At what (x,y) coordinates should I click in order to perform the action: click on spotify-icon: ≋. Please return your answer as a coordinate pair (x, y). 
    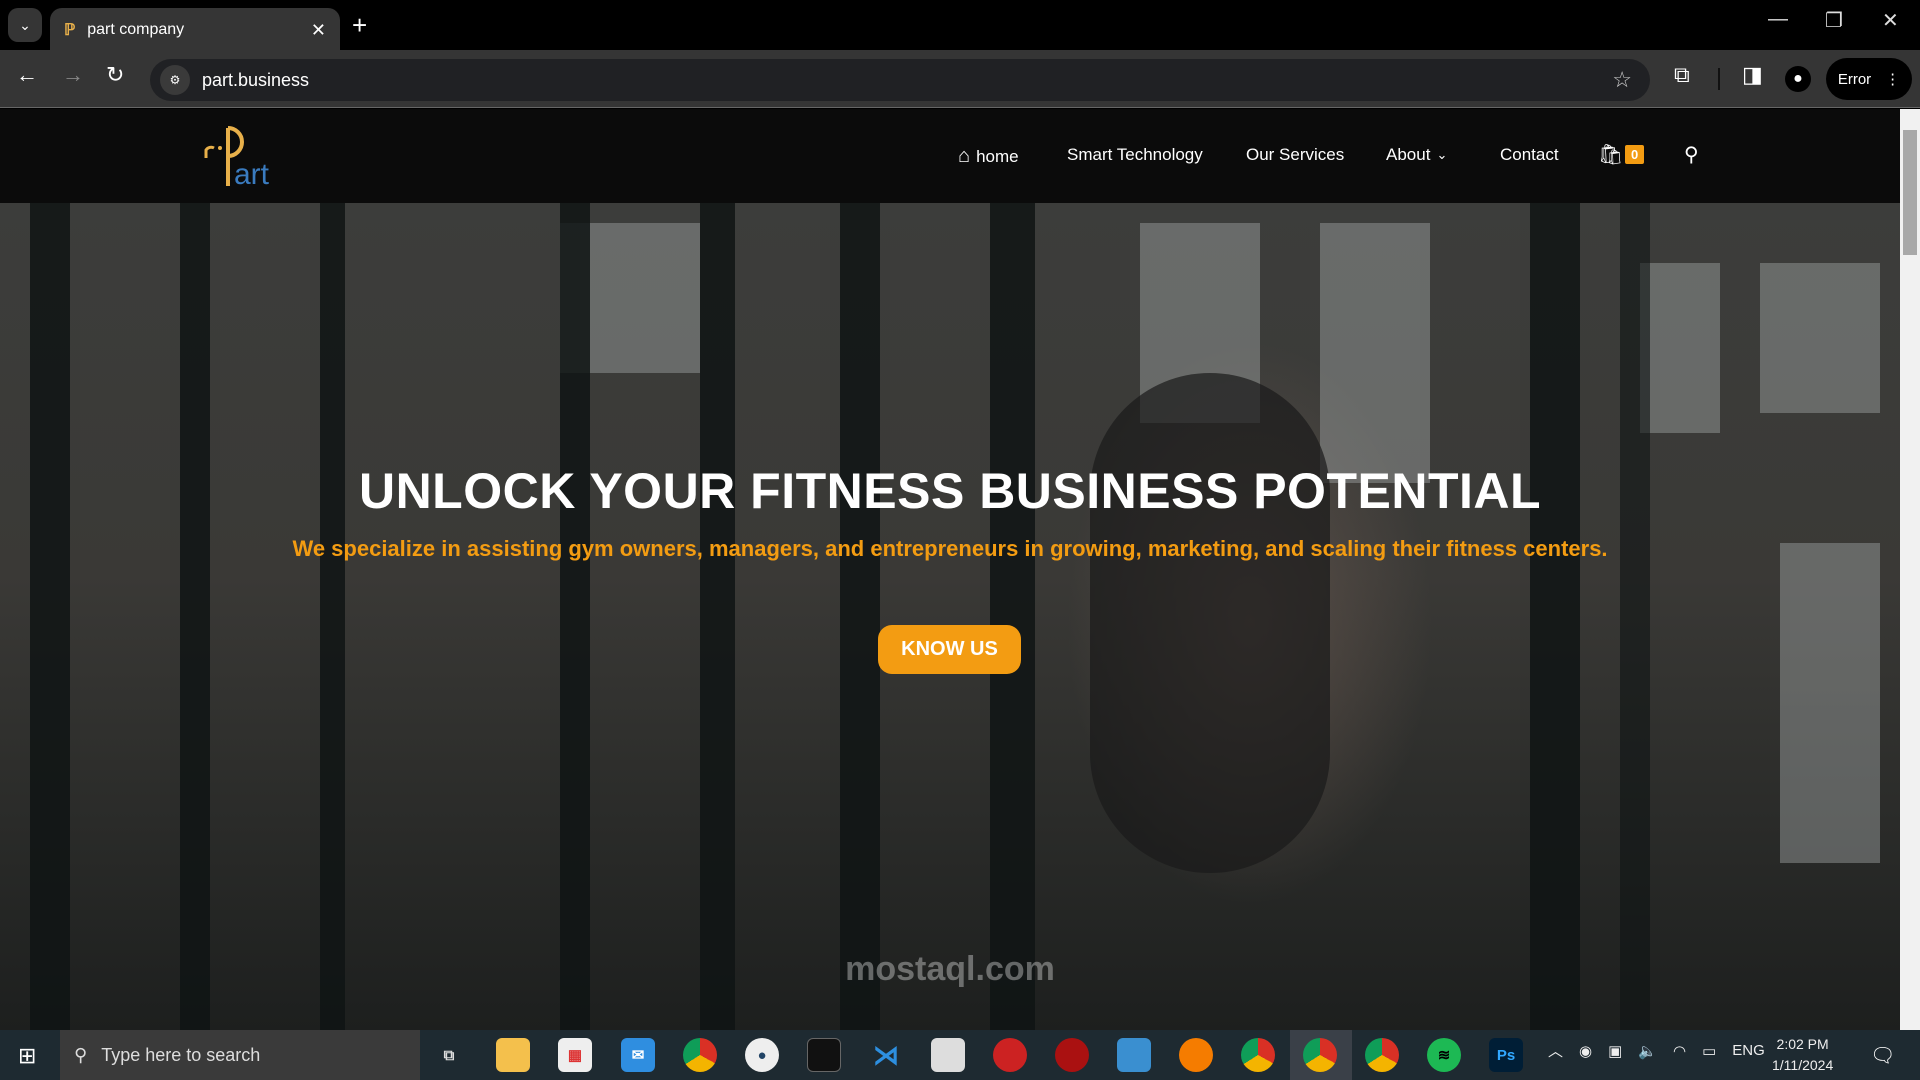
    Looking at the image, I should click on (1444, 1055).